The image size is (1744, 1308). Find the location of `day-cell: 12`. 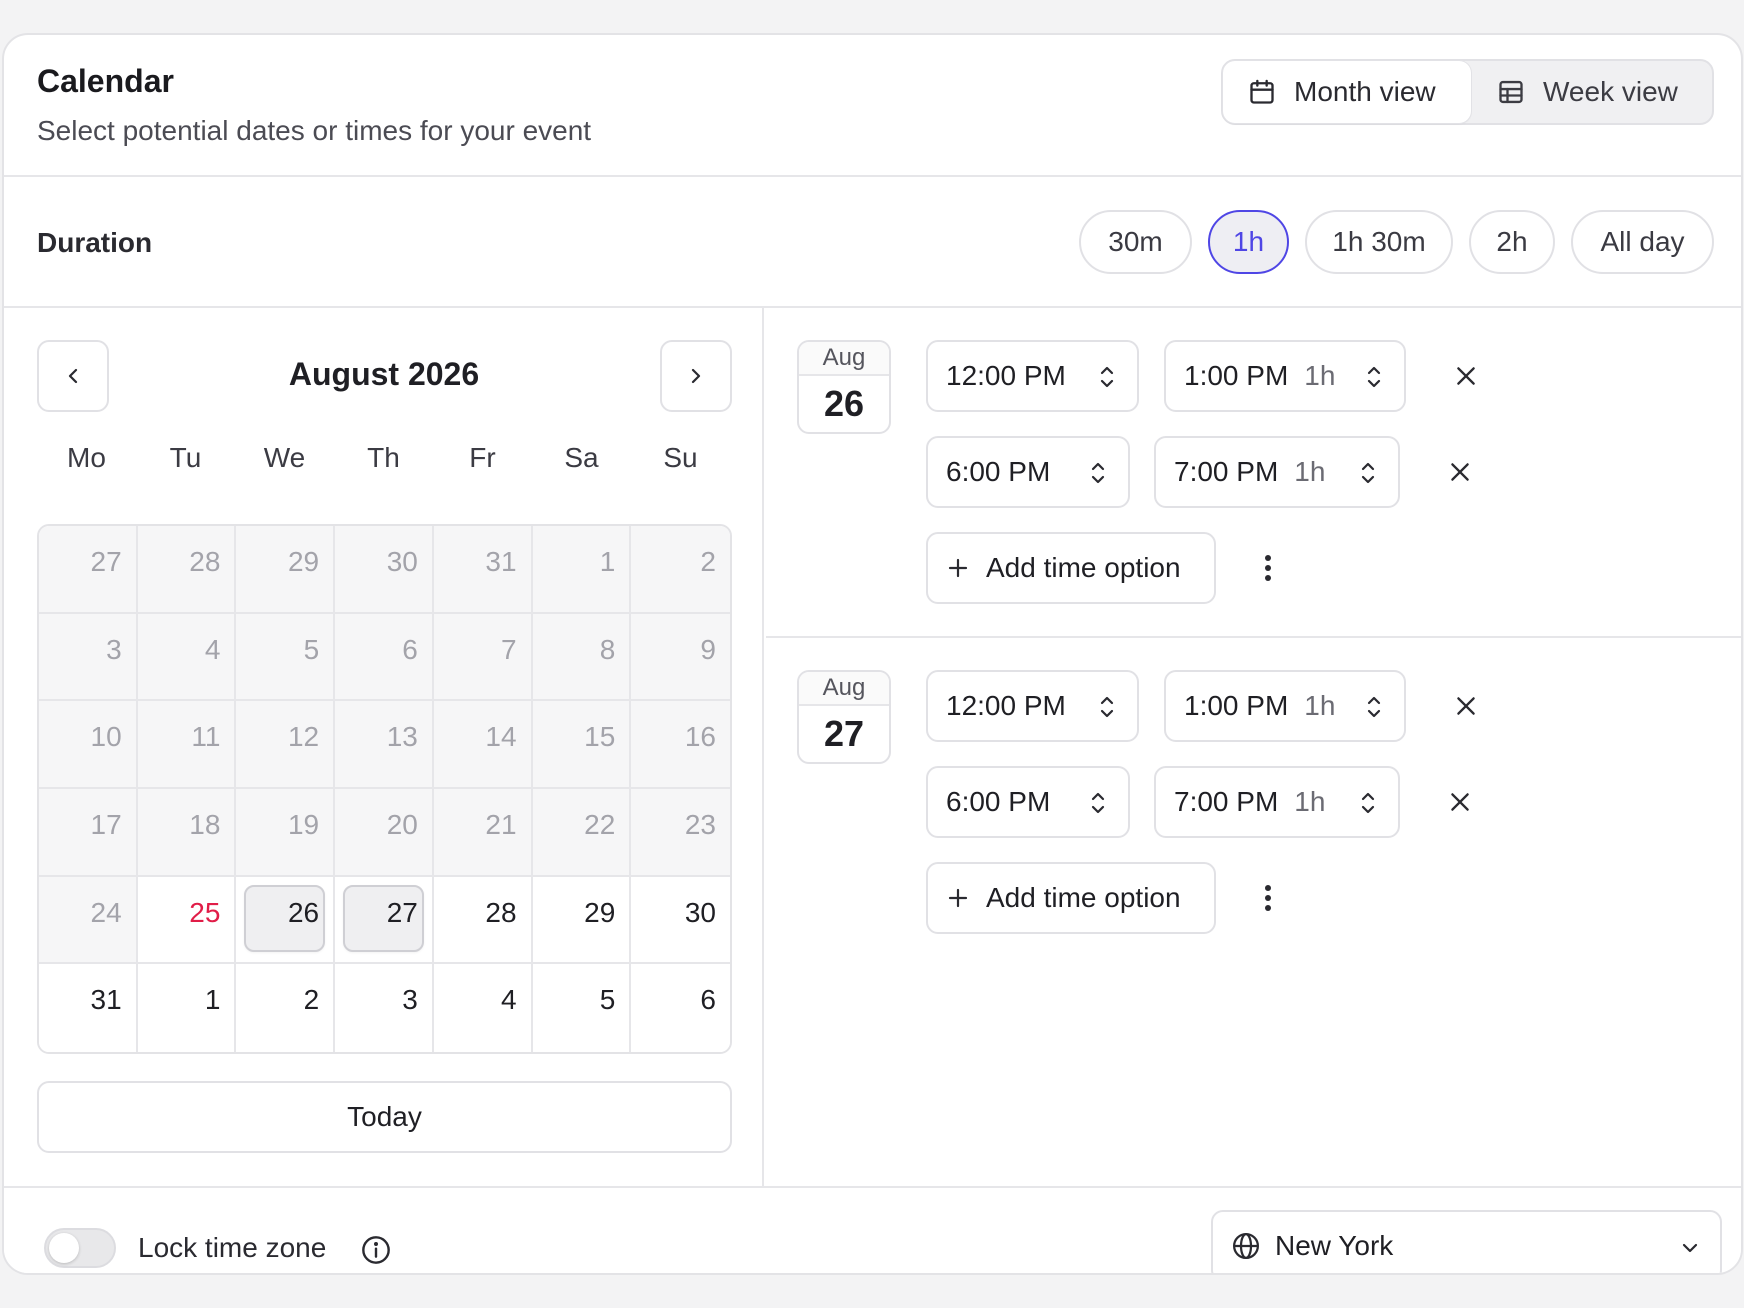

day-cell: 12 is located at coordinates (286, 745).